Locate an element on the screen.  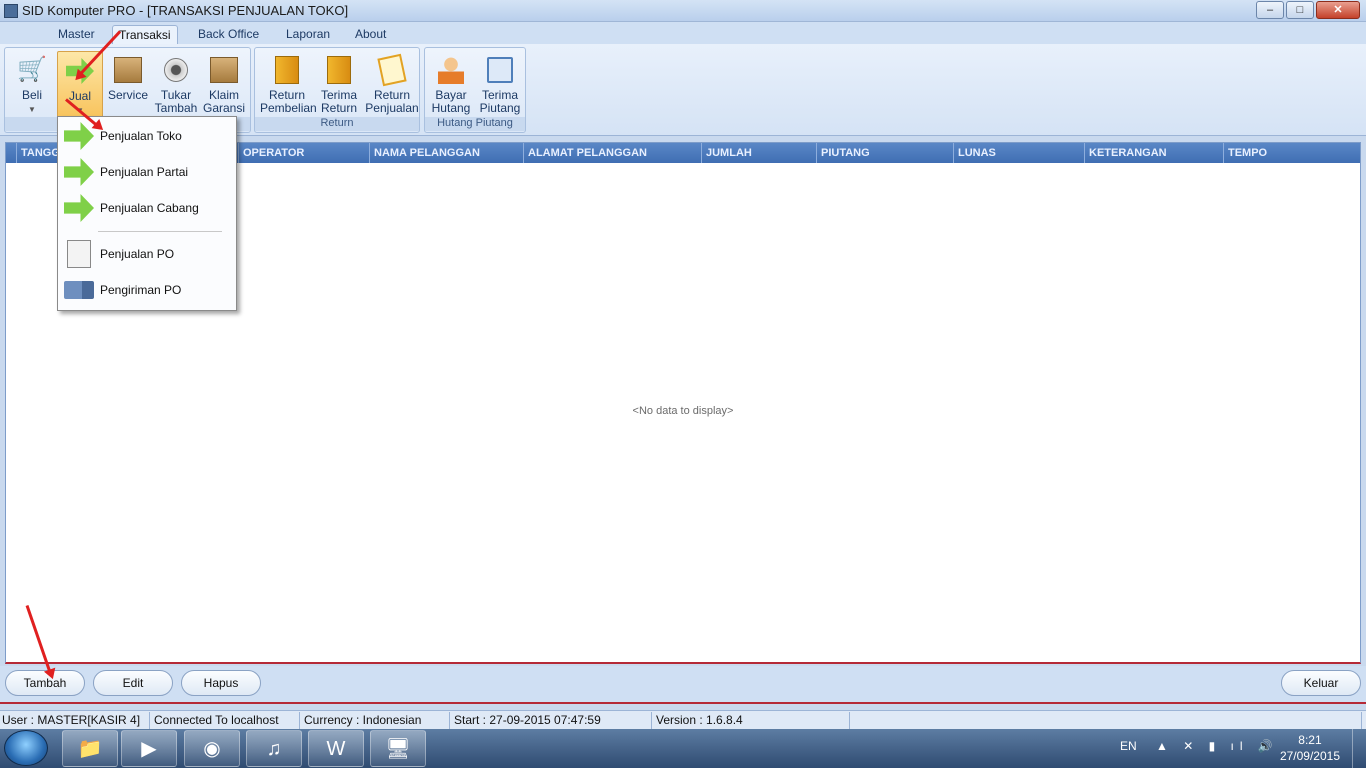
column-nama-pelanggan: NAMA PELANGGAN is located at coordinates (446, 153).